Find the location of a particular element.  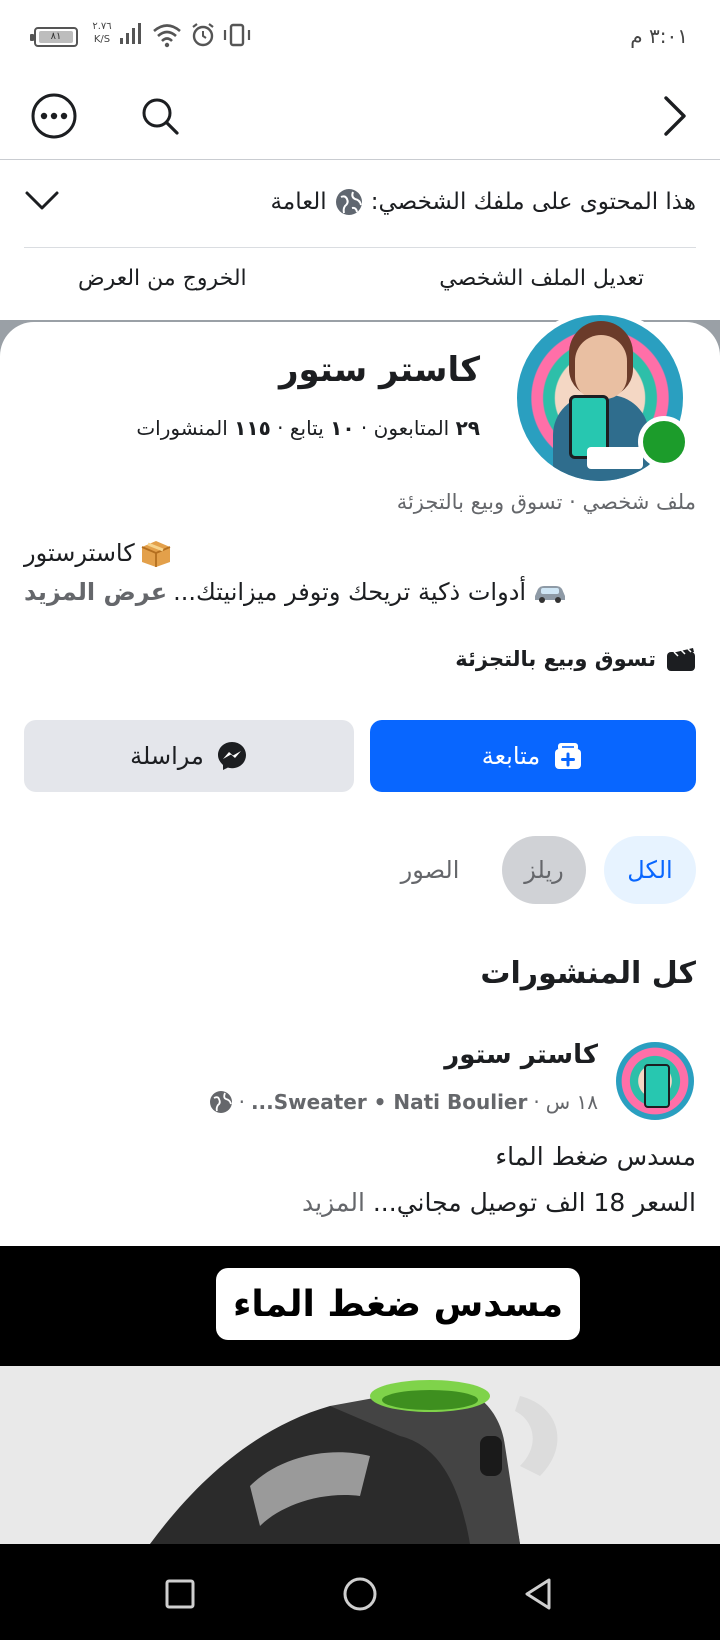

recent-apps-button is located at coordinates (180, 1594).